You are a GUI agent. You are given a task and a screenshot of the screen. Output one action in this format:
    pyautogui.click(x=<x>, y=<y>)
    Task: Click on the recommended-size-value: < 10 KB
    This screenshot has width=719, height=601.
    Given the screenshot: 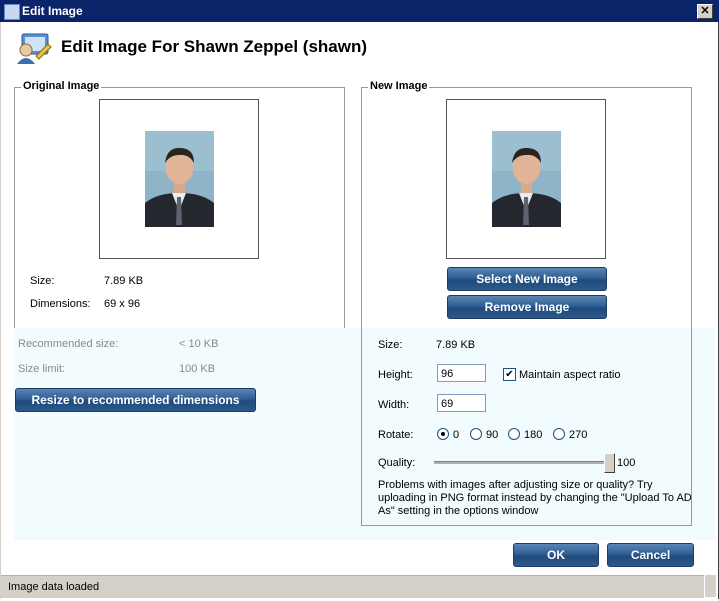 What is the action you would take?
    pyautogui.click(x=199, y=344)
    